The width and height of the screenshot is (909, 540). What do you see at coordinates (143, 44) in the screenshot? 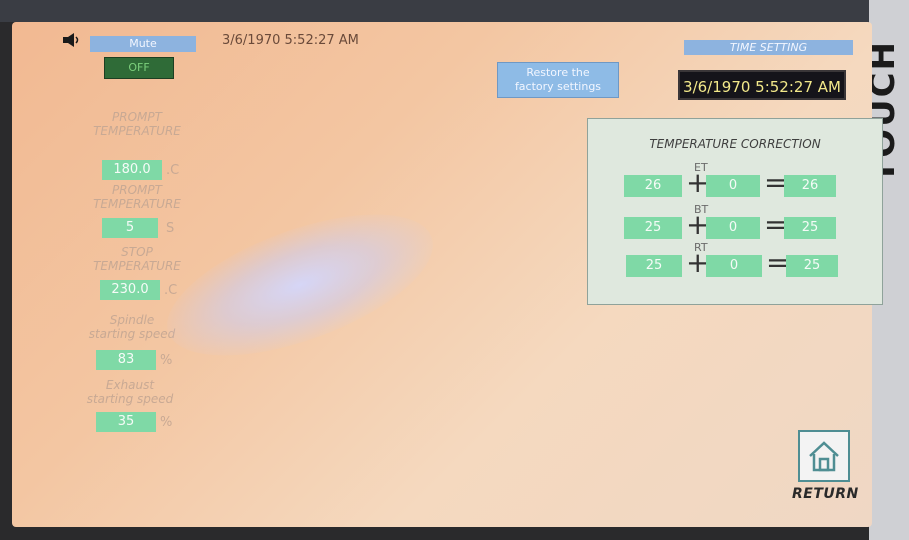
I see `mute-label: Mute` at bounding box center [143, 44].